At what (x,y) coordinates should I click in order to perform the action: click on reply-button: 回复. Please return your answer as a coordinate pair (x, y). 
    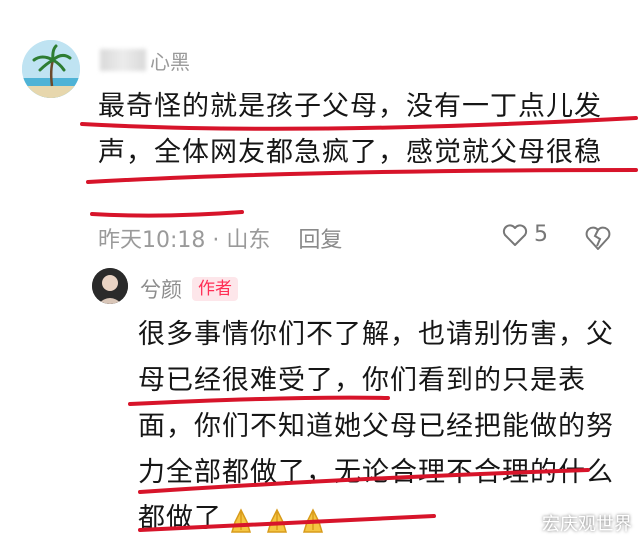
    Looking at the image, I should click on (320, 238).